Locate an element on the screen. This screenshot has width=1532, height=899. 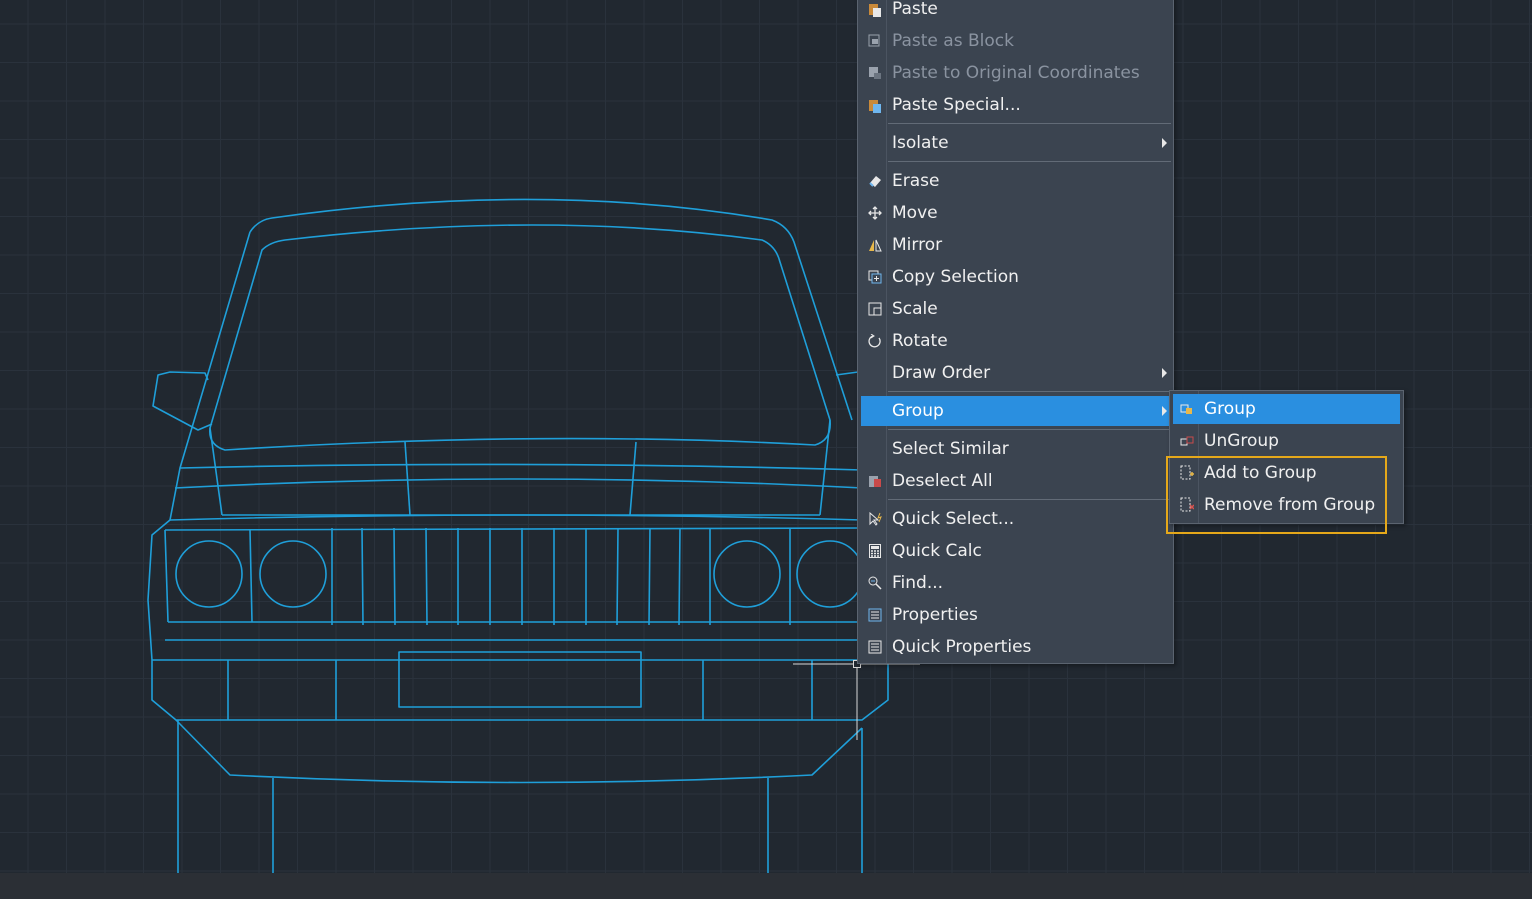
deselect-icon is located at coordinates (875, 481).